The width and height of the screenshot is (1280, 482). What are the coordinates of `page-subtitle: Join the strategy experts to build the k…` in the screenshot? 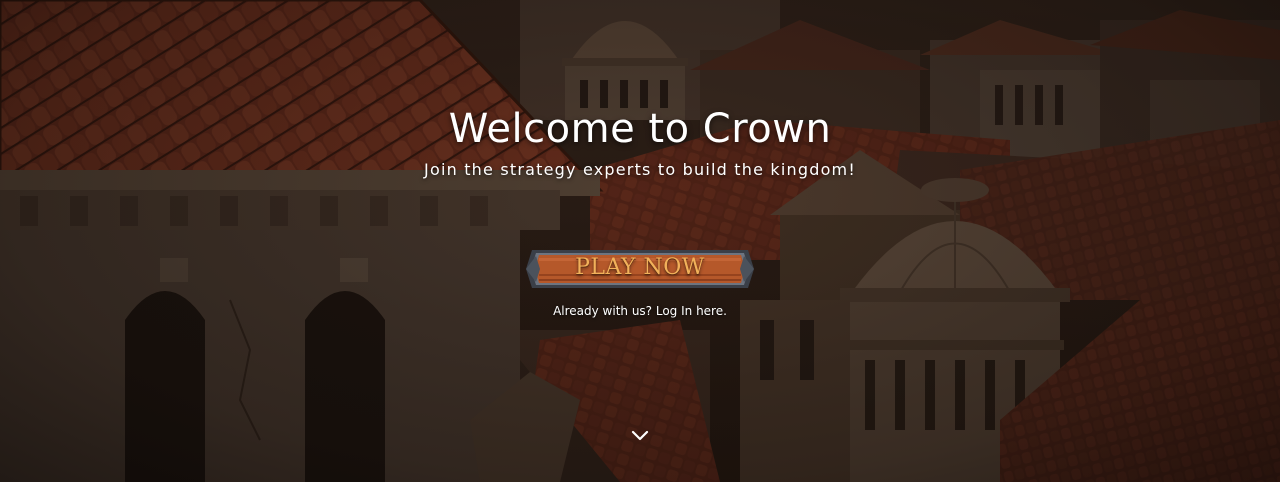 It's located at (640, 169).